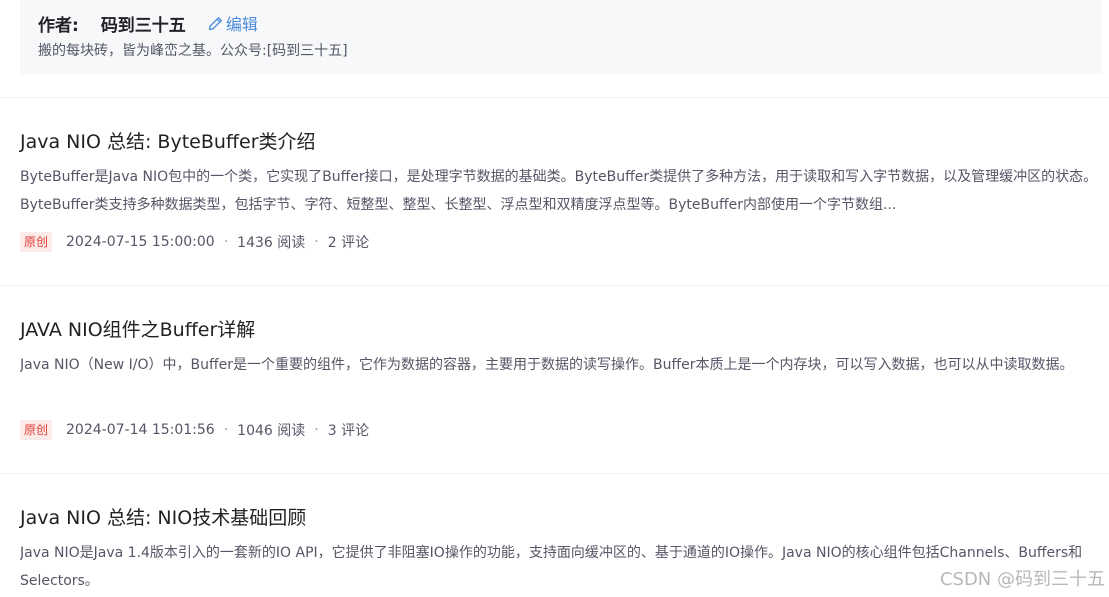 This screenshot has height=597, width=1109. I want to click on article-comments: 3 评论, so click(348, 430).